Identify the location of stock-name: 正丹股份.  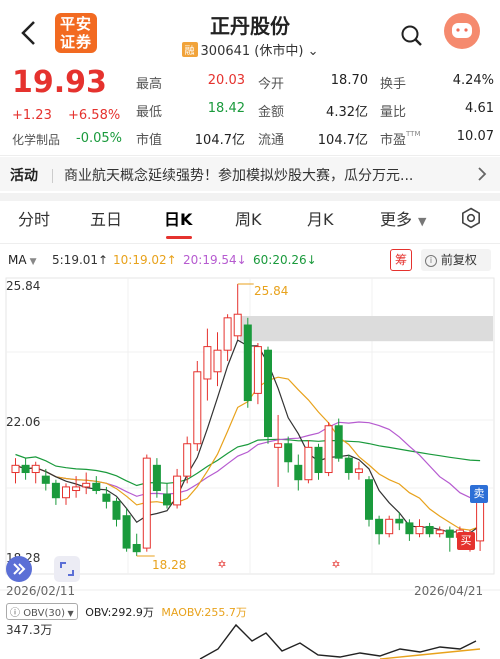
(250, 26).